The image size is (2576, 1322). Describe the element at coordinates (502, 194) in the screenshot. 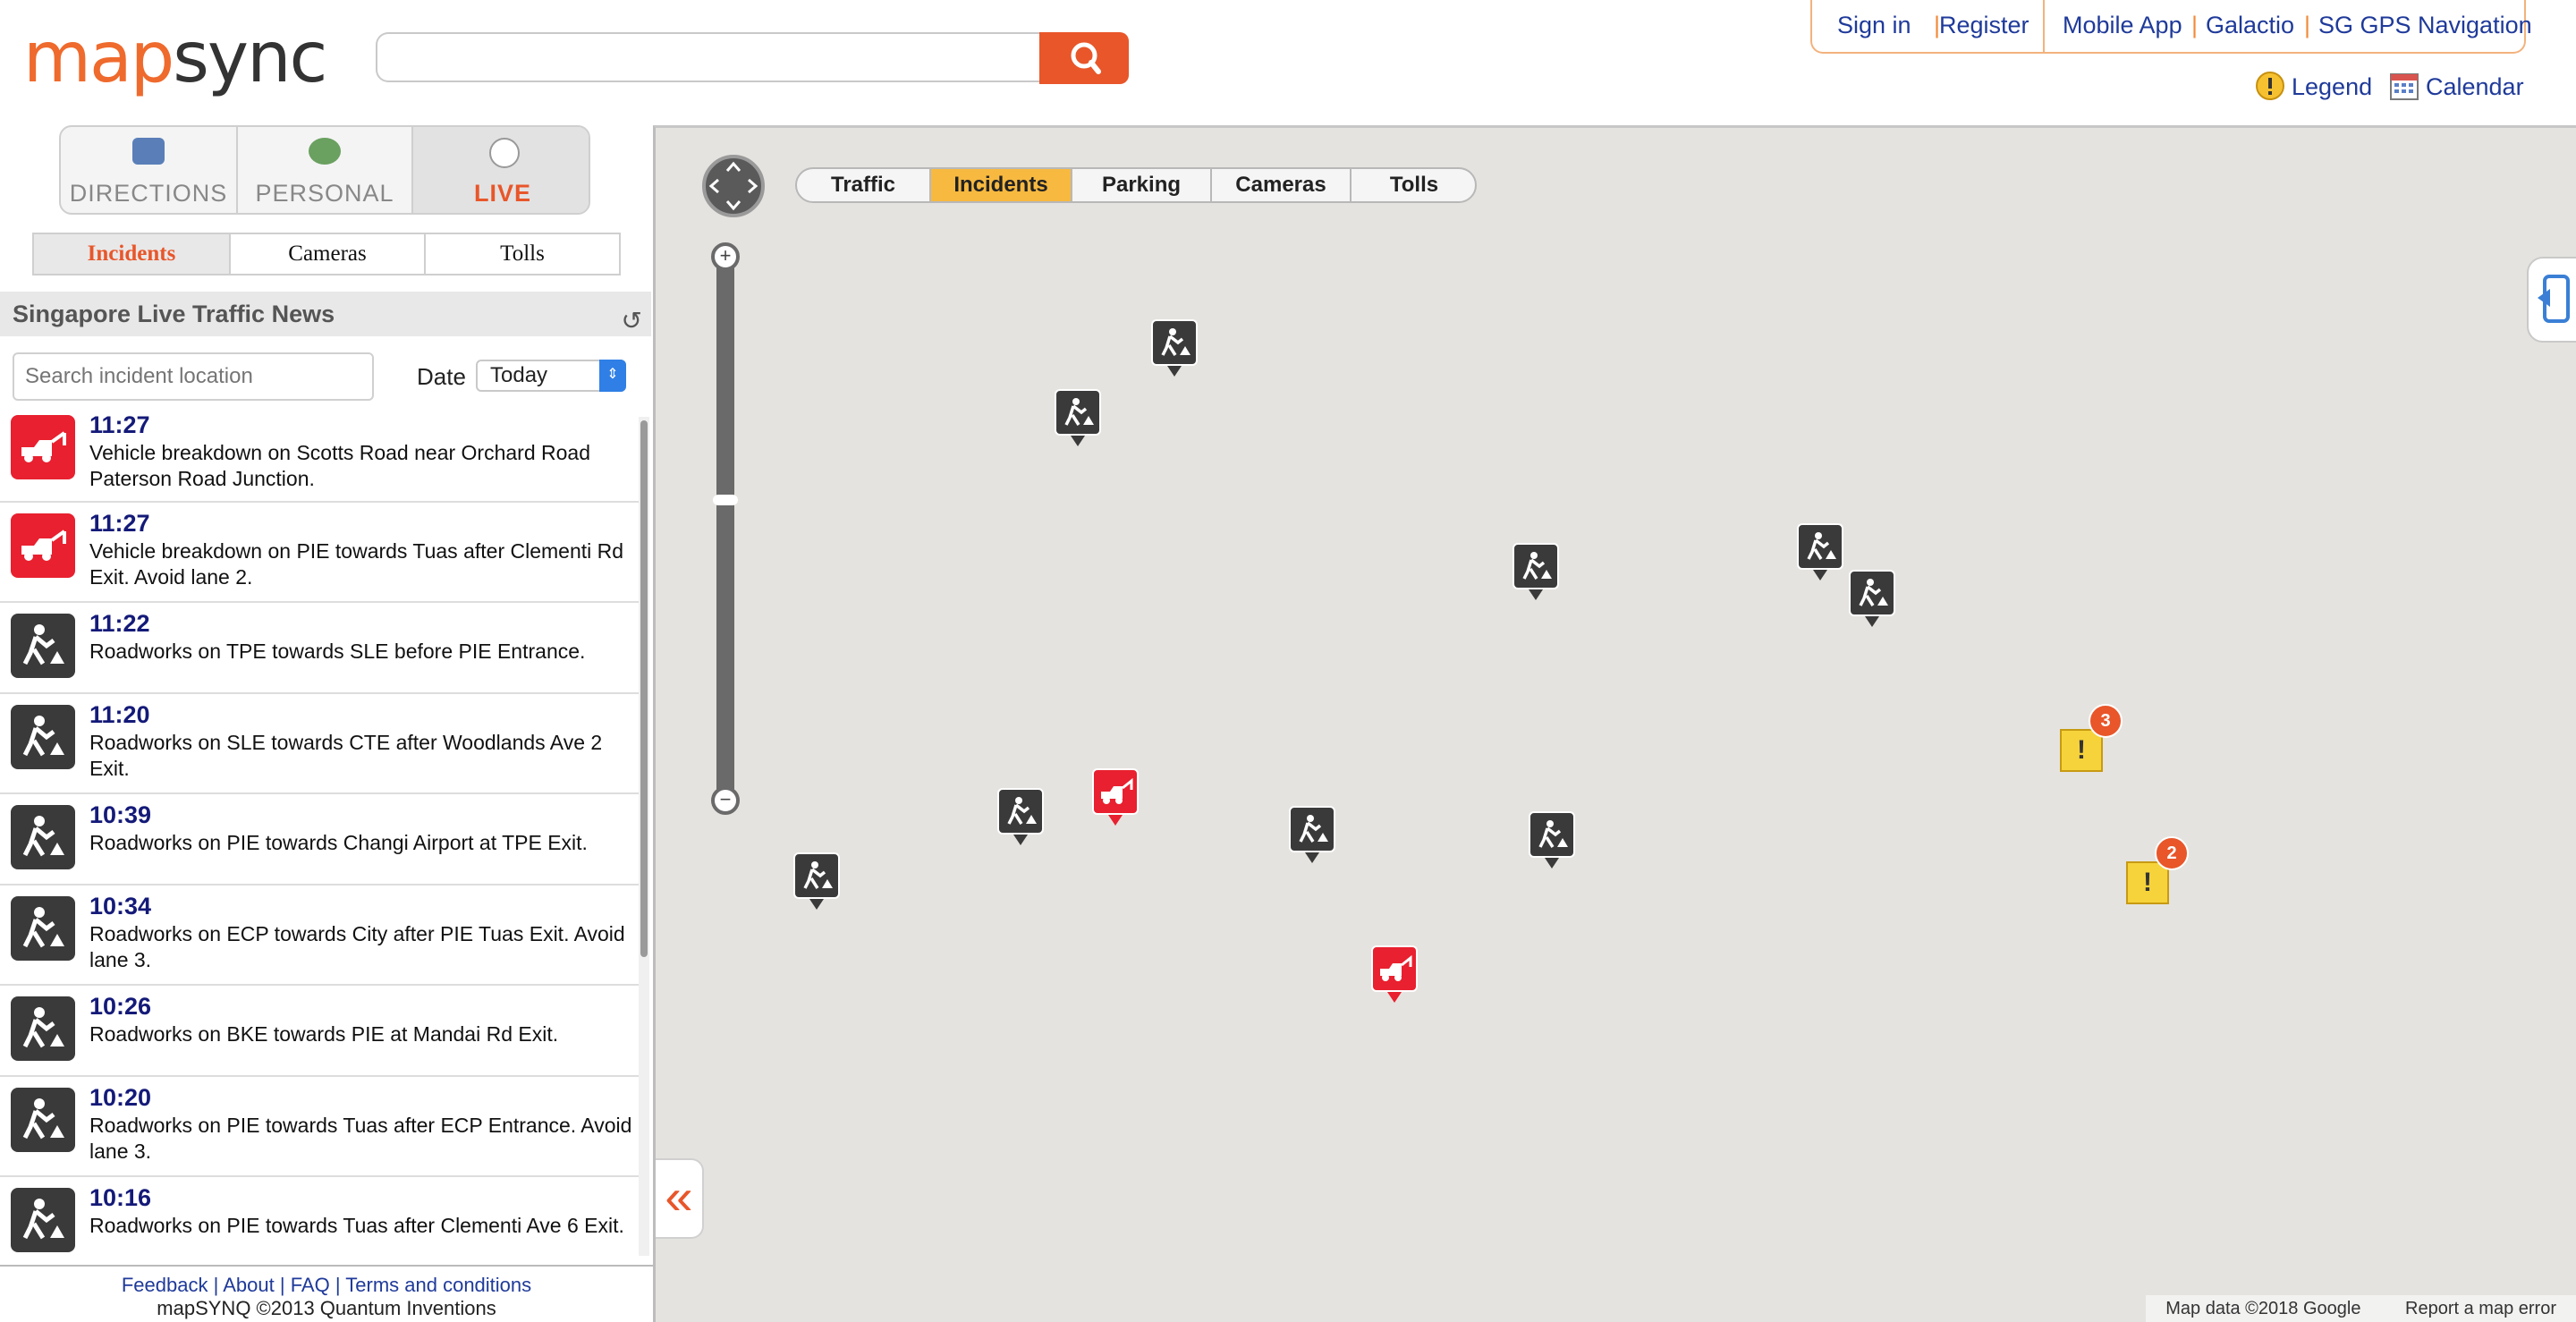

I see `tab-label: LIVE` at that location.